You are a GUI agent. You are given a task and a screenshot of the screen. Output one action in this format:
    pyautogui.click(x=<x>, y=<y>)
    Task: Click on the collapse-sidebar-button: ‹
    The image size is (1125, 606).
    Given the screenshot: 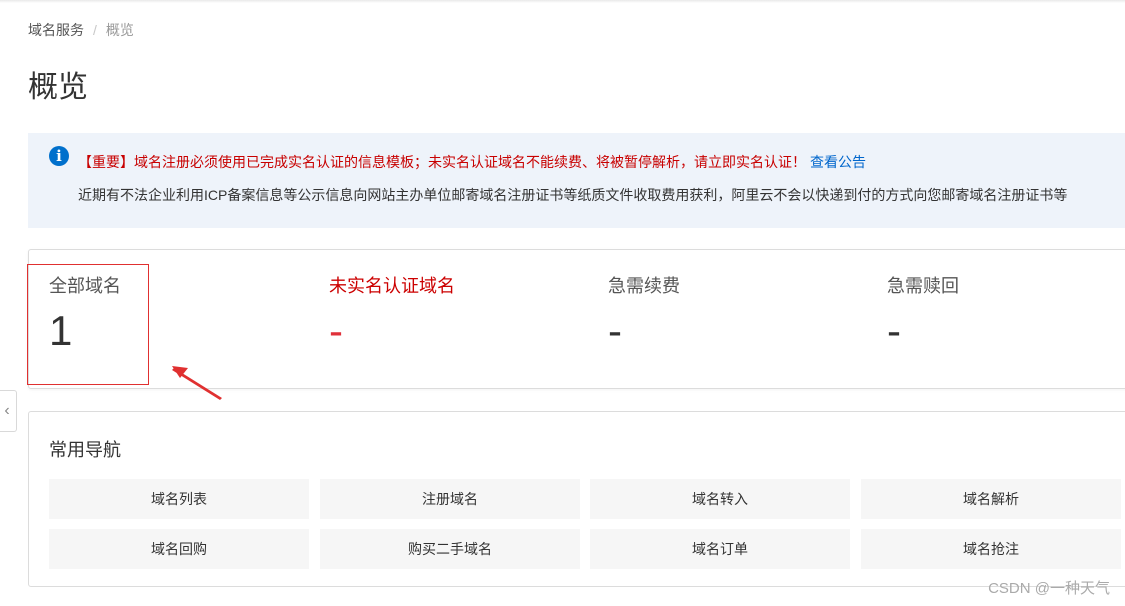 What is the action you would take?
    pyautogui.click(x=8, y=411)
    